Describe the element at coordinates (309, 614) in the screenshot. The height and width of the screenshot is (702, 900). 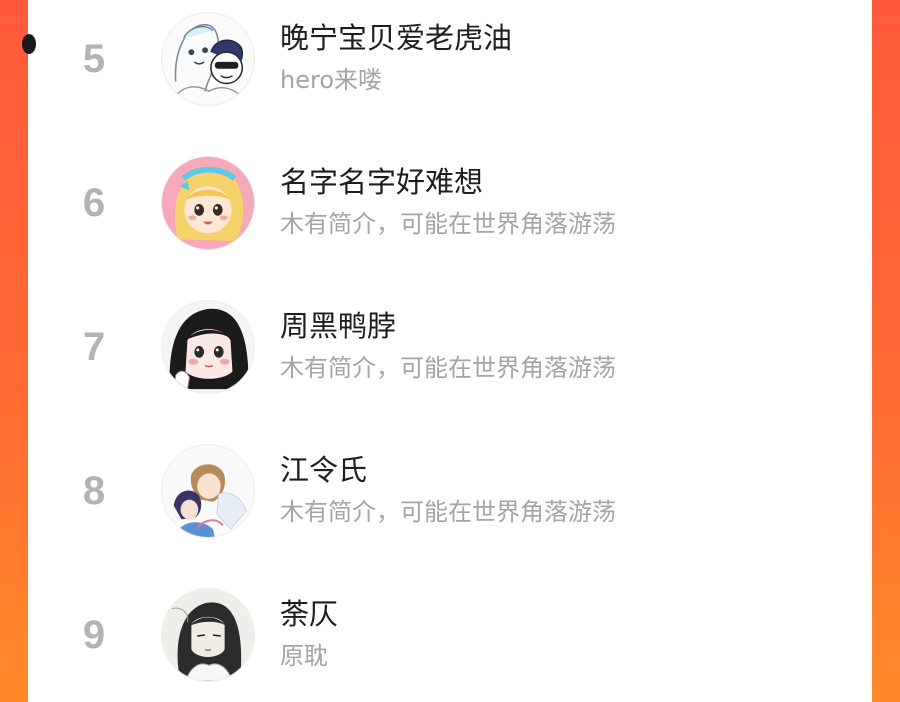
I see `user-name: 荼仄` at that location.